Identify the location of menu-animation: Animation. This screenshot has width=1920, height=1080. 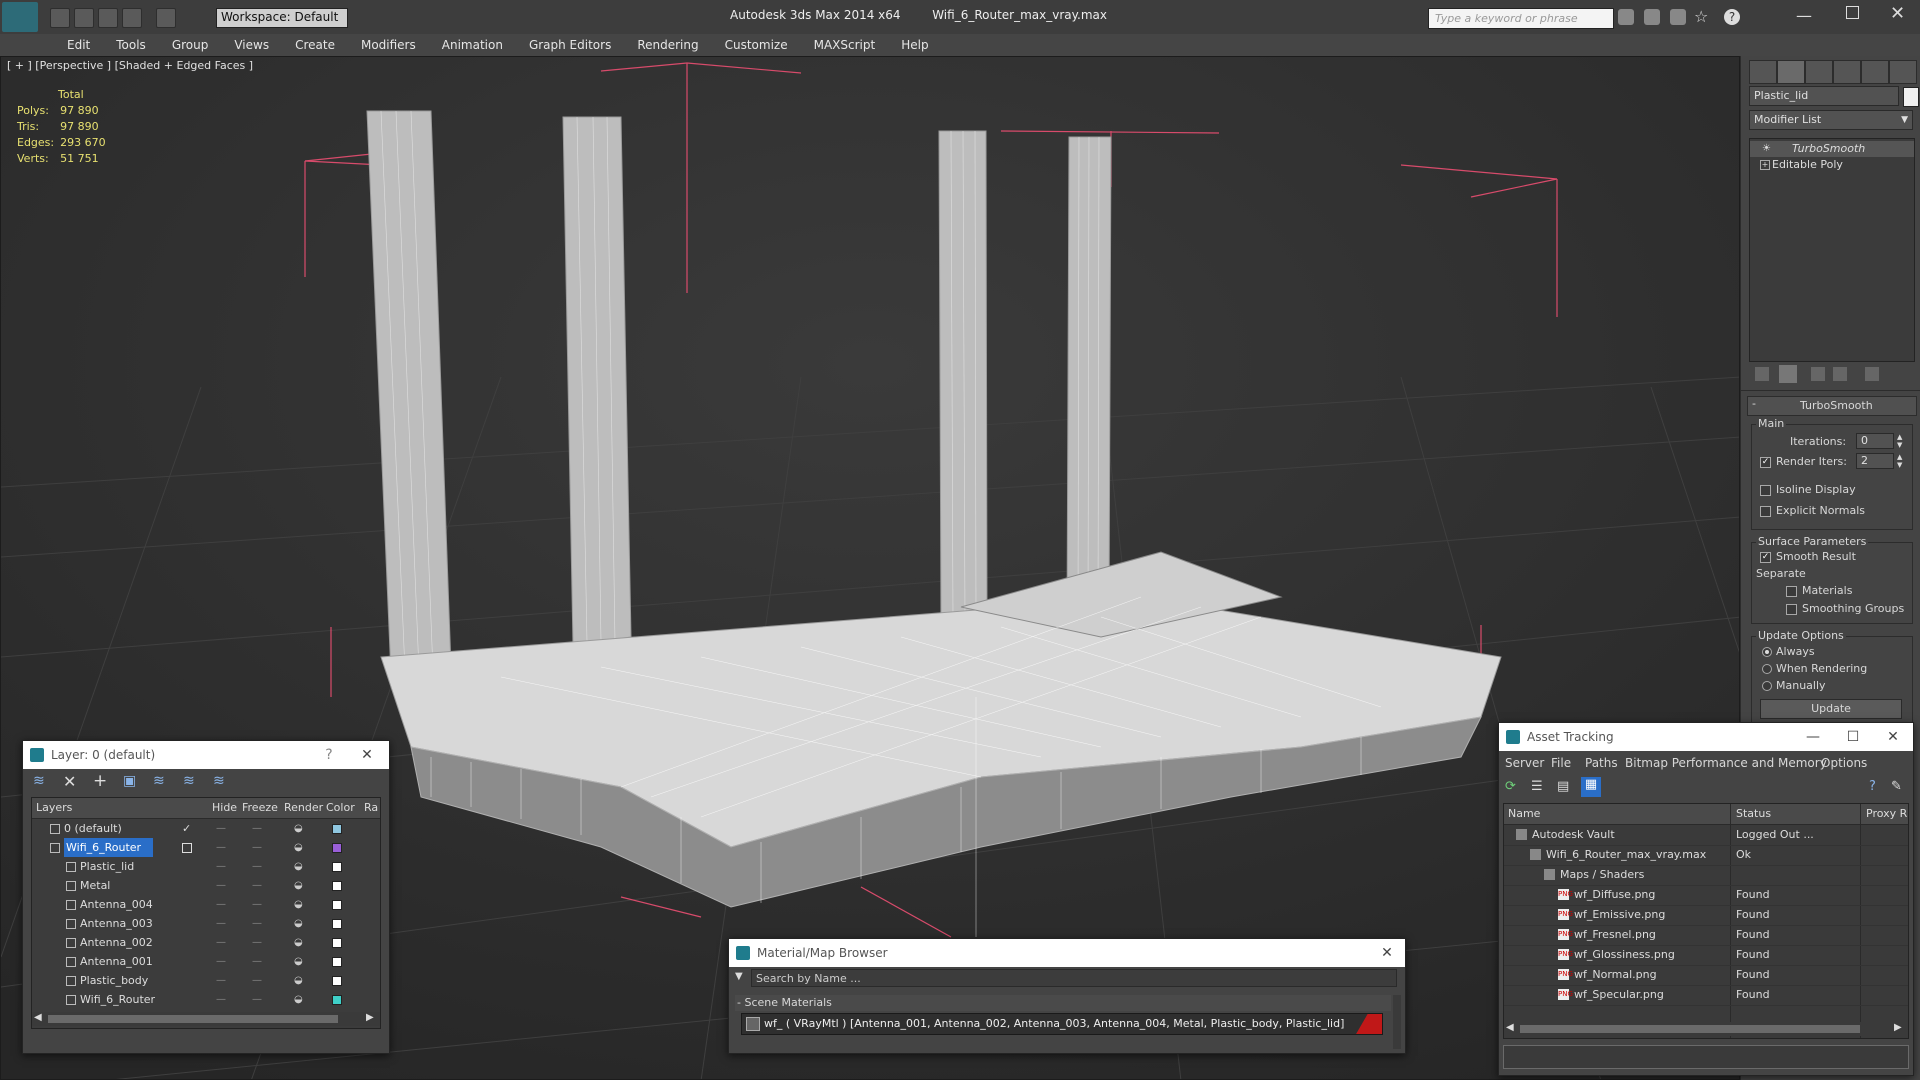
(472, 45).